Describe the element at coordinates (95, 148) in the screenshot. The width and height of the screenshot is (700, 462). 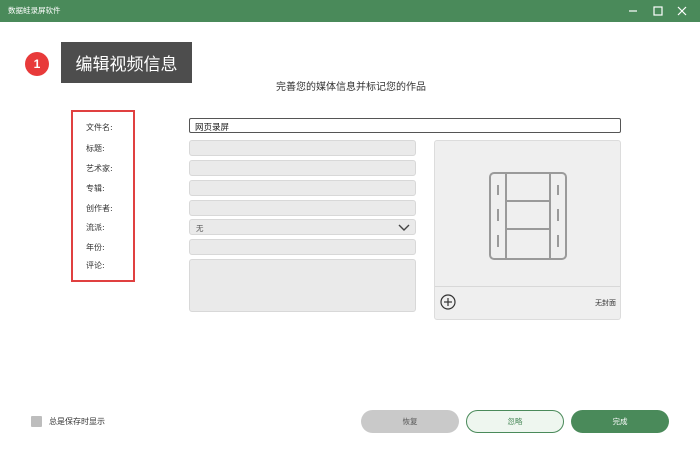
I see `title-label: 标题:` at that location.